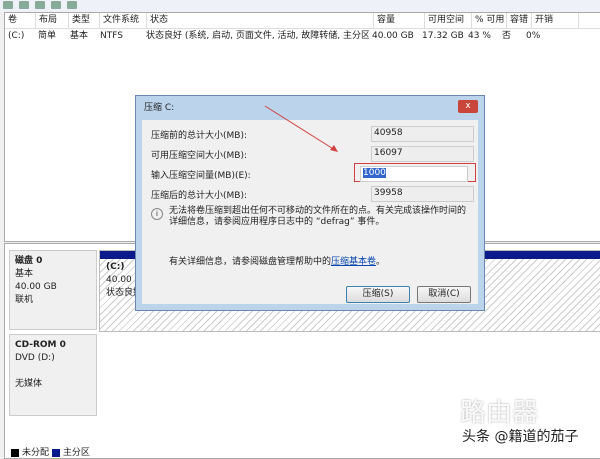  Describe the element at coordinates (301, 128) in the screenshot. I see `arrow-annotation` at that location.